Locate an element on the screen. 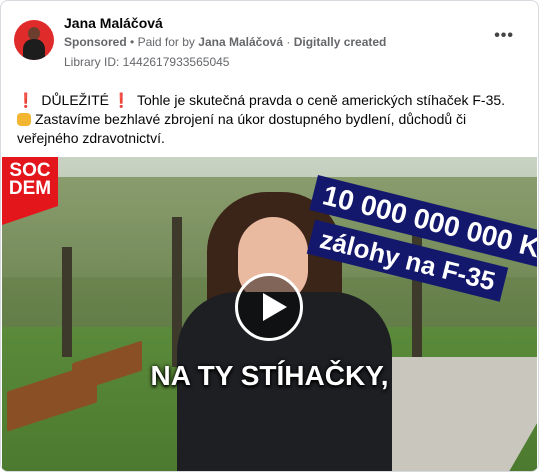 The image size is (539, 472). exclamation-icon-2: ❗ is located at coordinates (121, 100).